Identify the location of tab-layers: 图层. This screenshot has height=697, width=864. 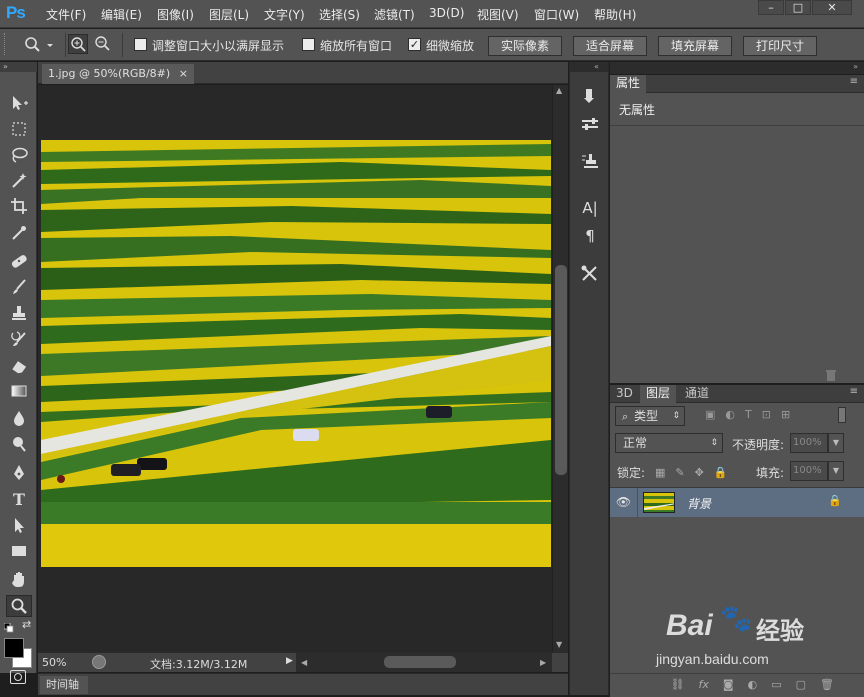
(658, 394).